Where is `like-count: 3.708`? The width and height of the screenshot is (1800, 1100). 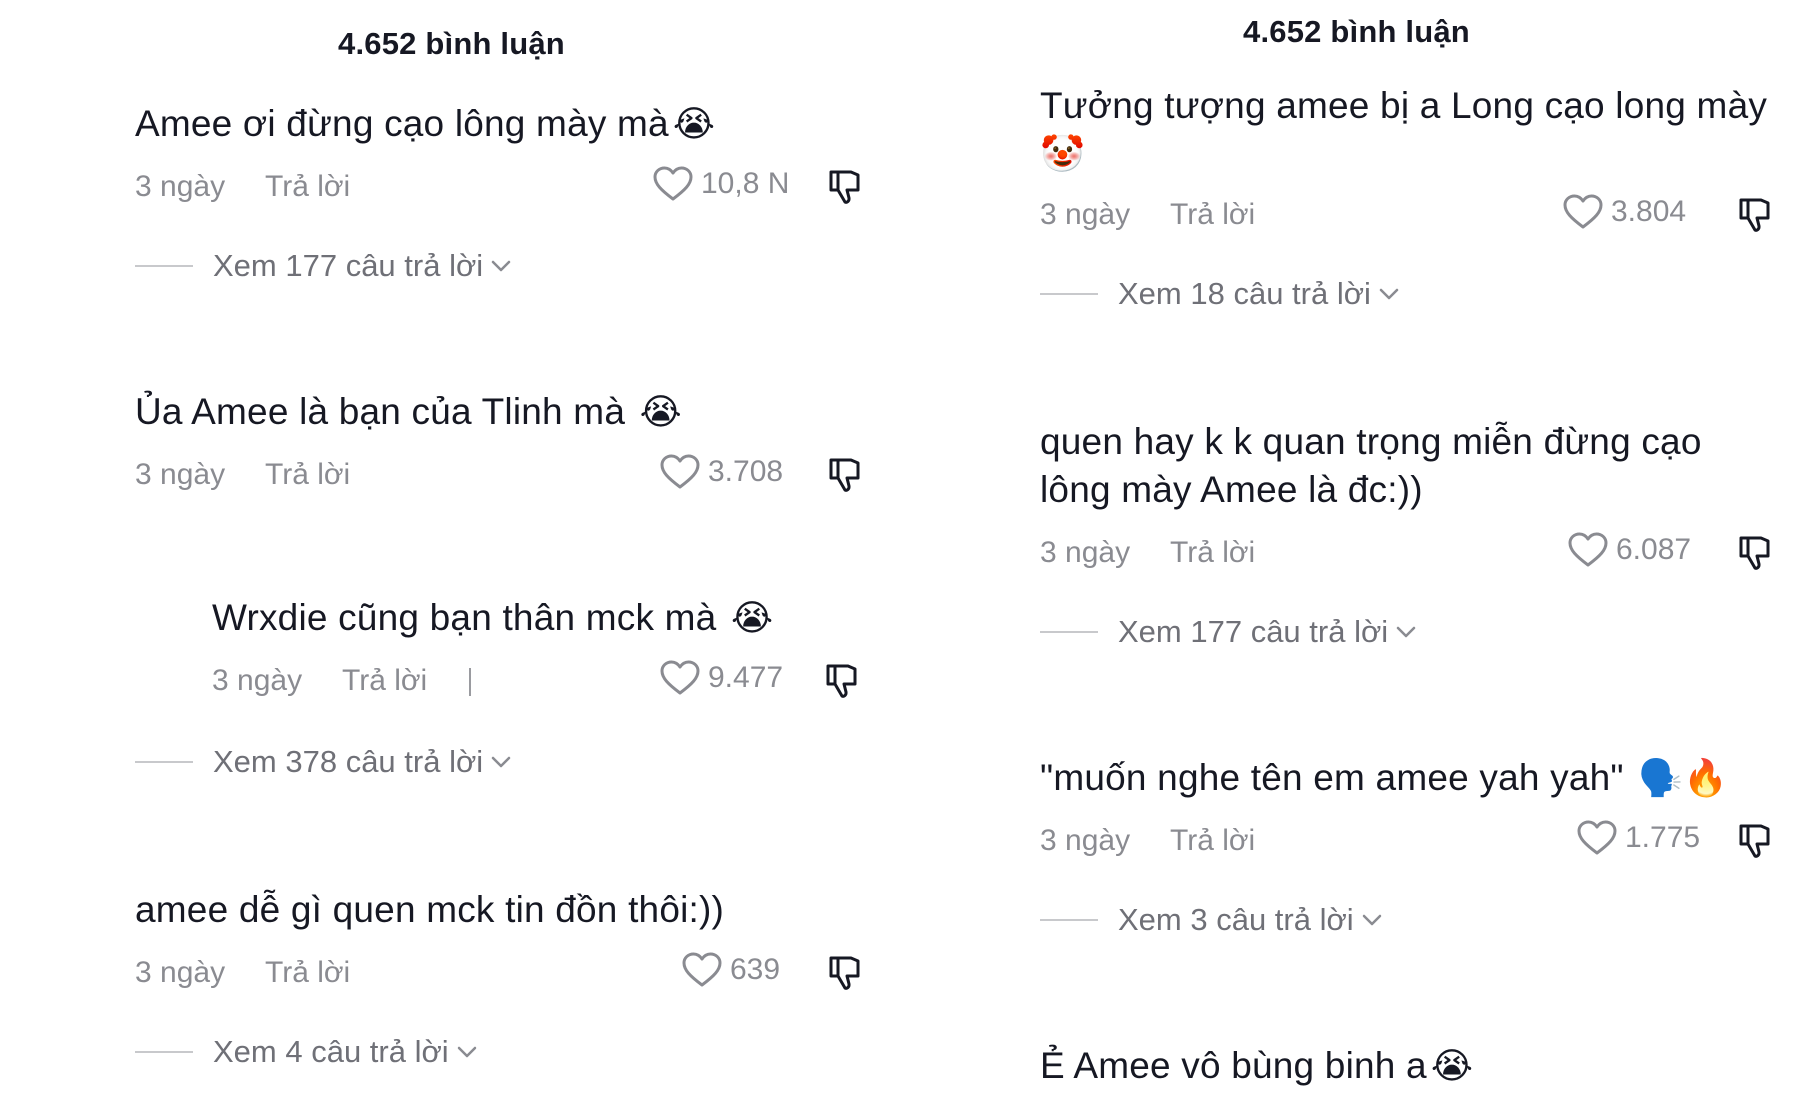
like-count: 3.708 is located at coordinates (746, 471).